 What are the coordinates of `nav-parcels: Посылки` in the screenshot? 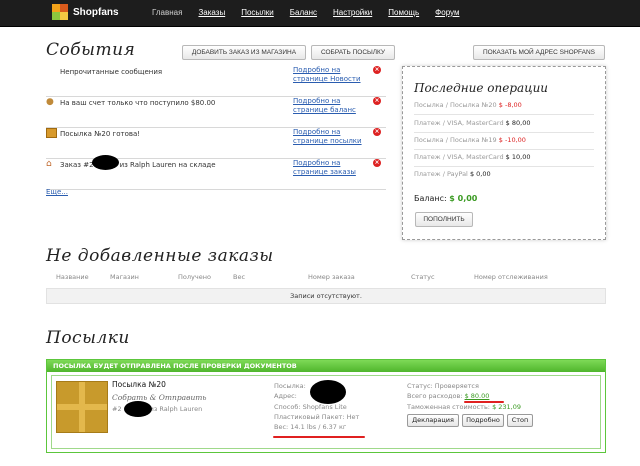 It's located at (257, 12).